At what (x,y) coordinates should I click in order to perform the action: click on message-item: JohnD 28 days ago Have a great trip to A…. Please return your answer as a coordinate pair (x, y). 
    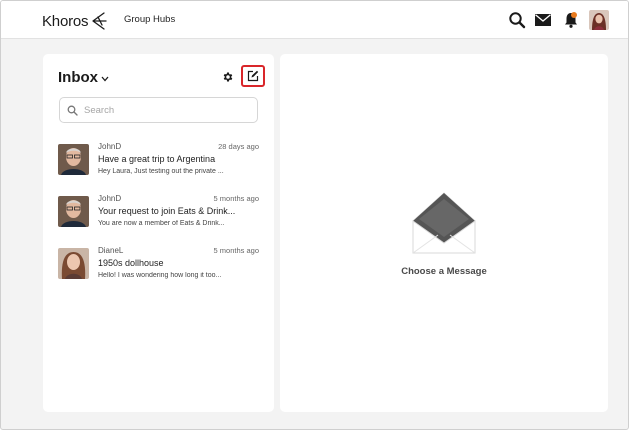
    Looking at the image, I should click on (159, 162).